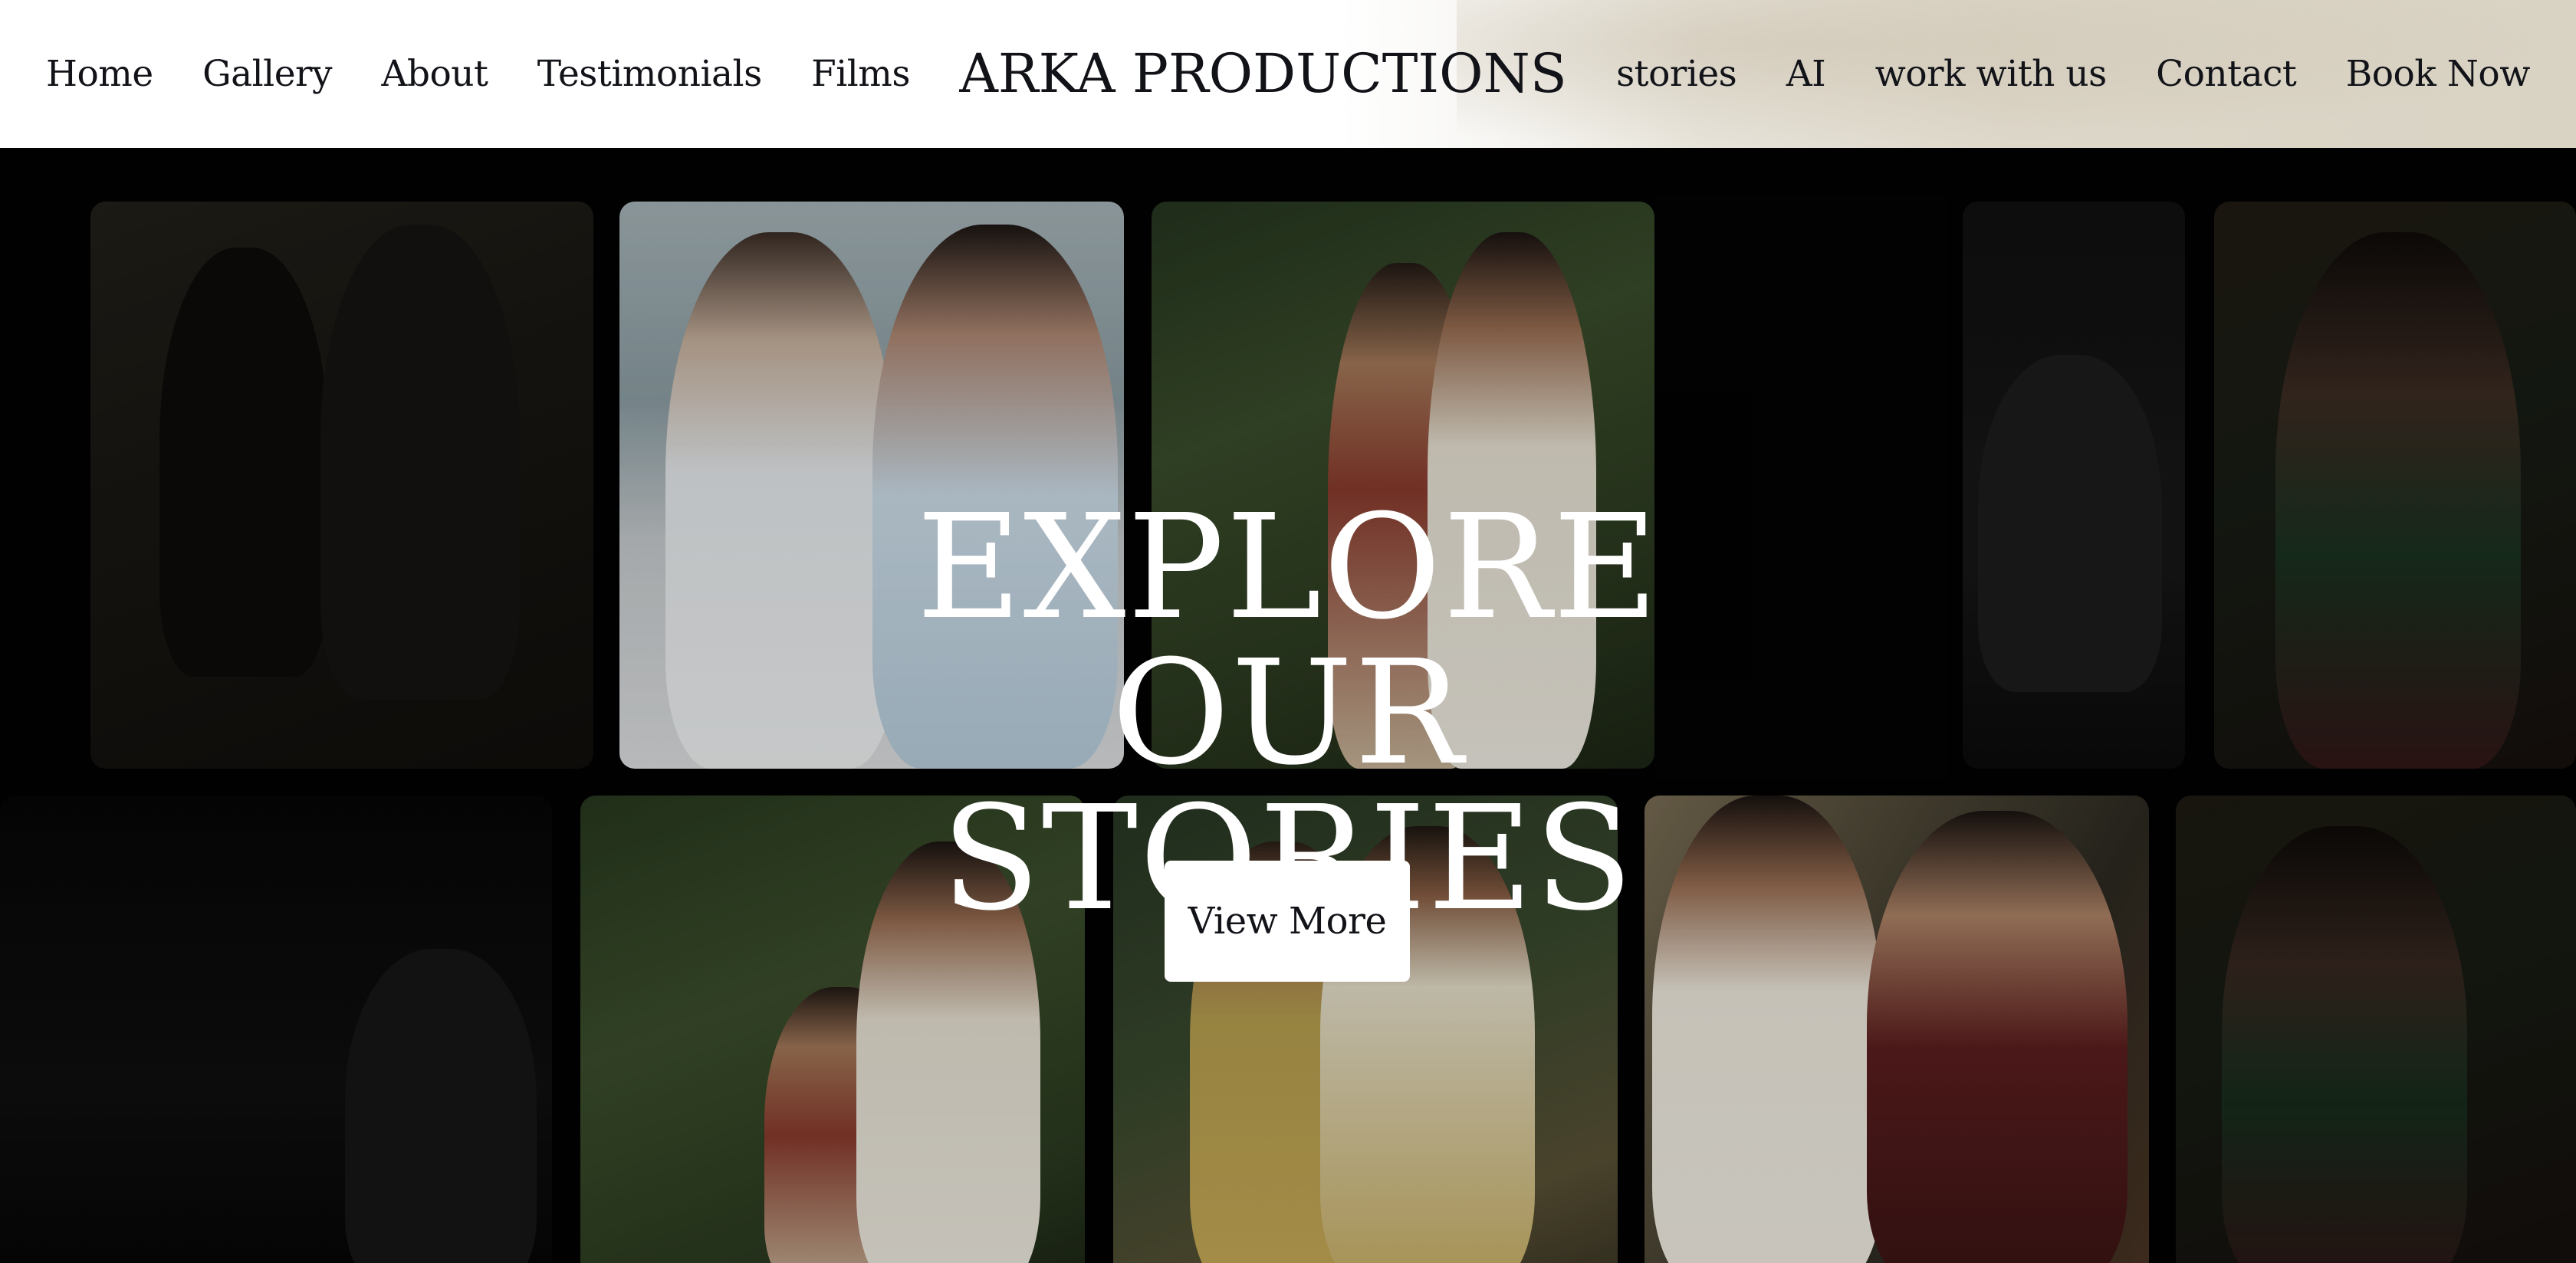  Describe the element at coordinates (2226, 74) in the screenshot. I see `nav-link-contact: Contact` at that location.